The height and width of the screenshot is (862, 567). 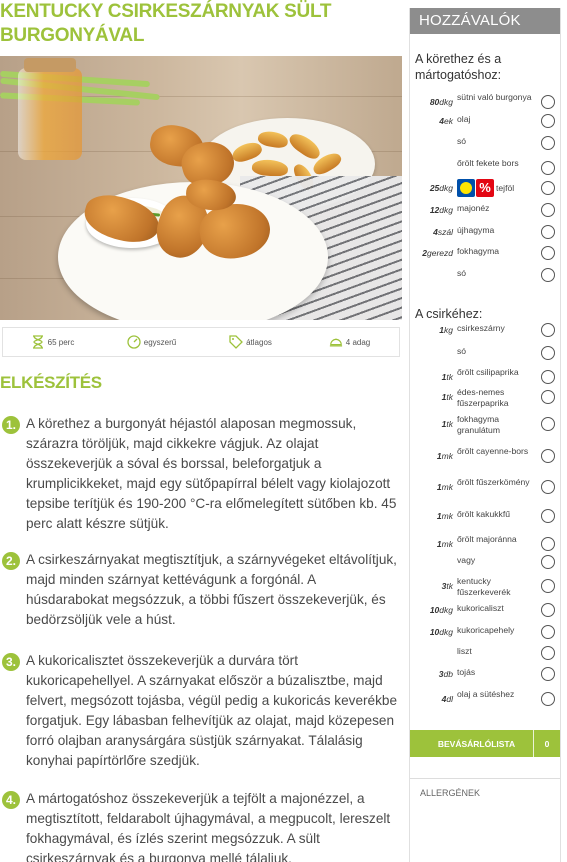 I want to click on meta-time: 65 perc, so click(x=52, y=342).